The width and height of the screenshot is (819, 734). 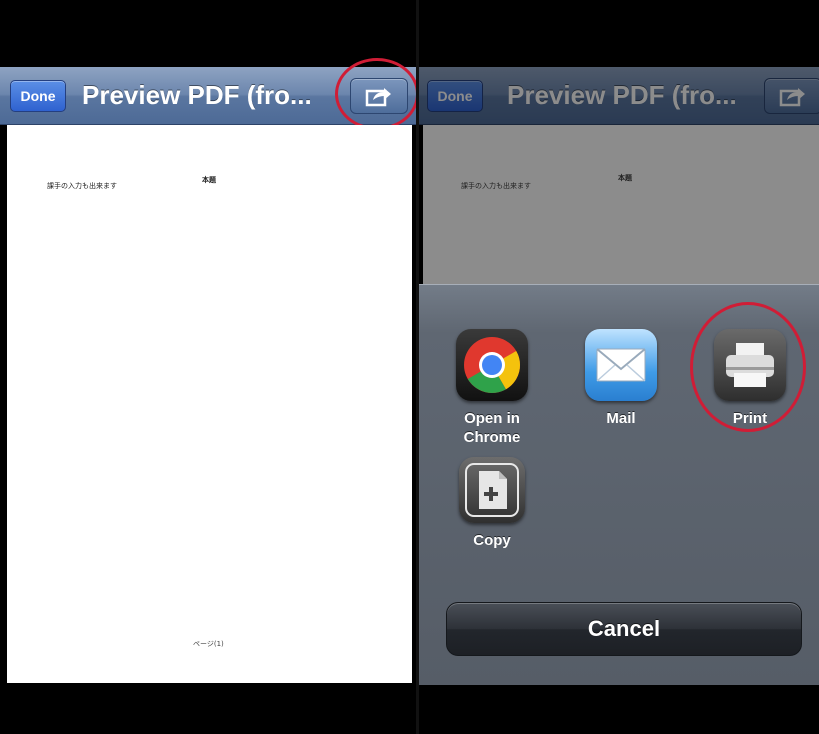 I want to click on pdf-page-dimmed: 課手の入力も出来ます 本題, so click(x=621, y=205).